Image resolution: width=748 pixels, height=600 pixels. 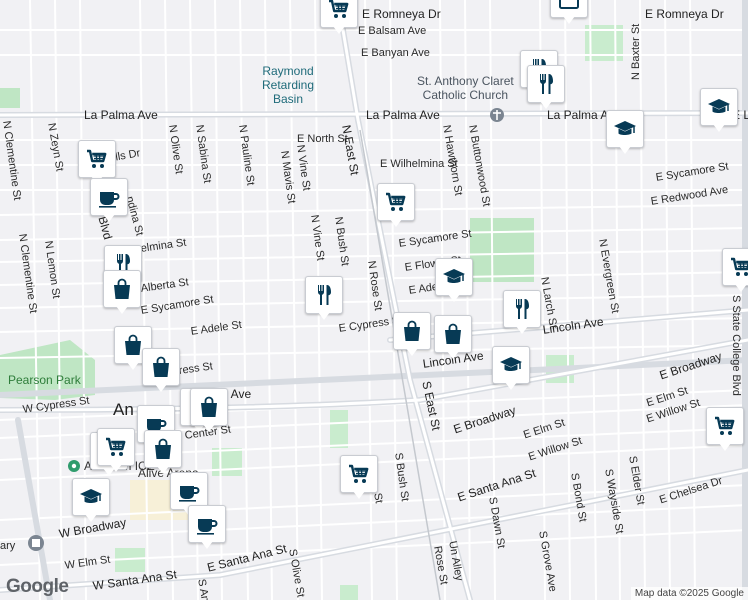 What do you see at coordinates (569, 4) in the screenshot?
I see `calendar-icon` at bounding box center [569, 4].